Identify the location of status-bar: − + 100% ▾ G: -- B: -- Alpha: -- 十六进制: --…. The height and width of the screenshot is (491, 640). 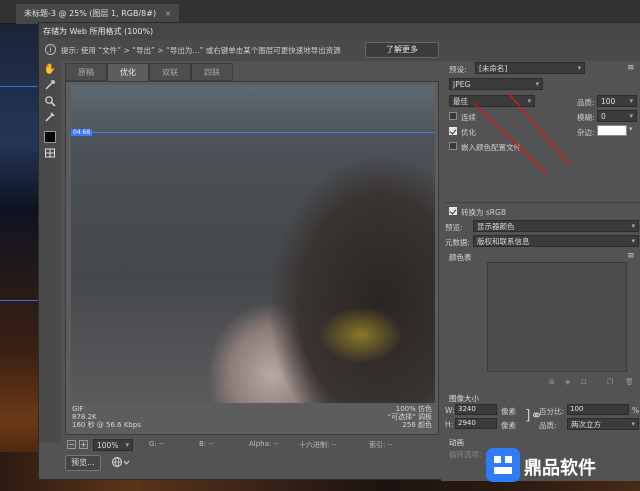
(252, 445).